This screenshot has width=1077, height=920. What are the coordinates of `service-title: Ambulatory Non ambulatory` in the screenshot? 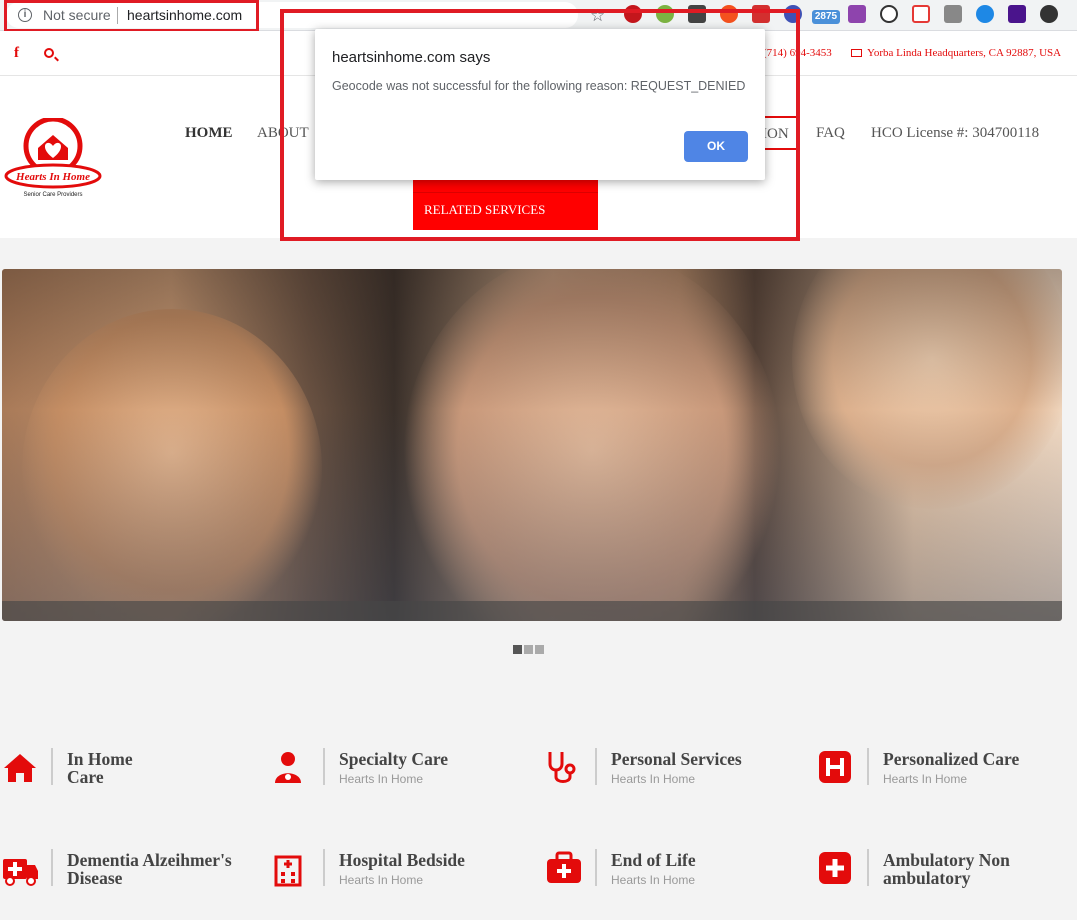 It's located at (946, 869).